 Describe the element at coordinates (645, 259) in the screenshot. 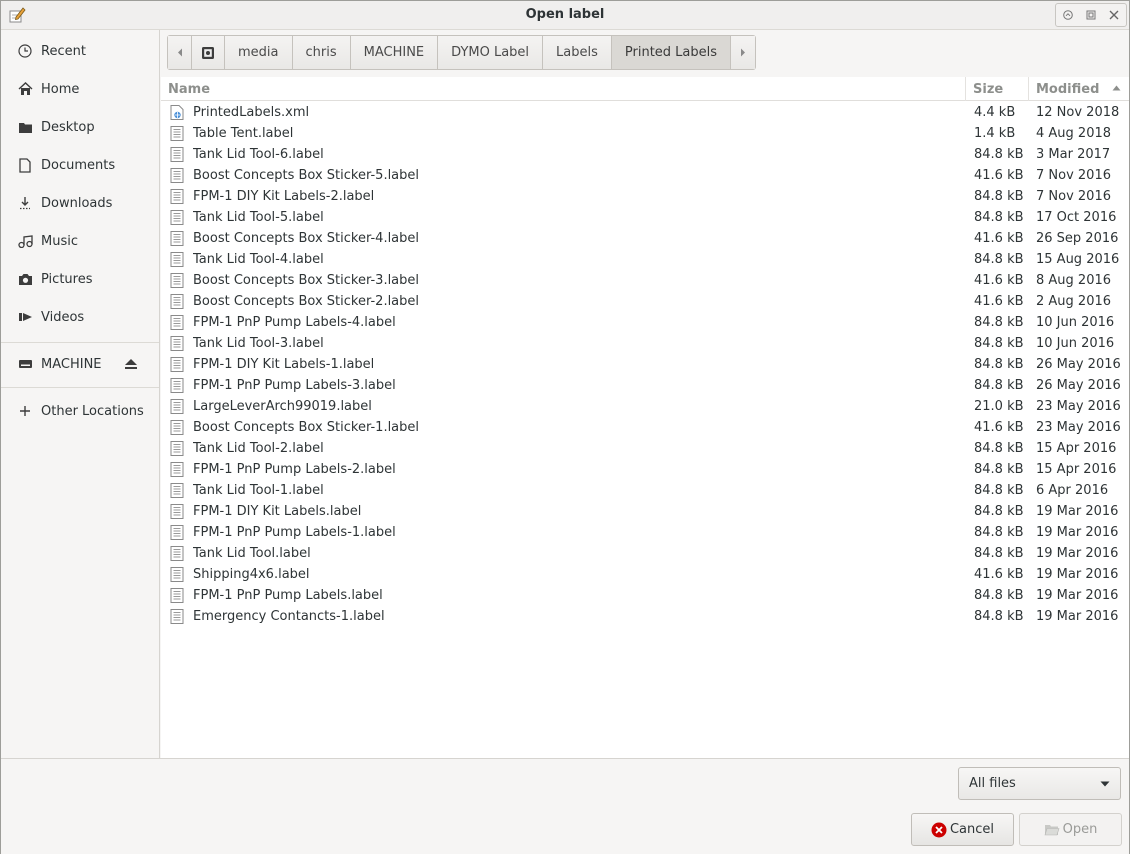

I see `file-row: Tank Lid Tool-4.label 84.8 kB 15 Aug 2016` at that location.